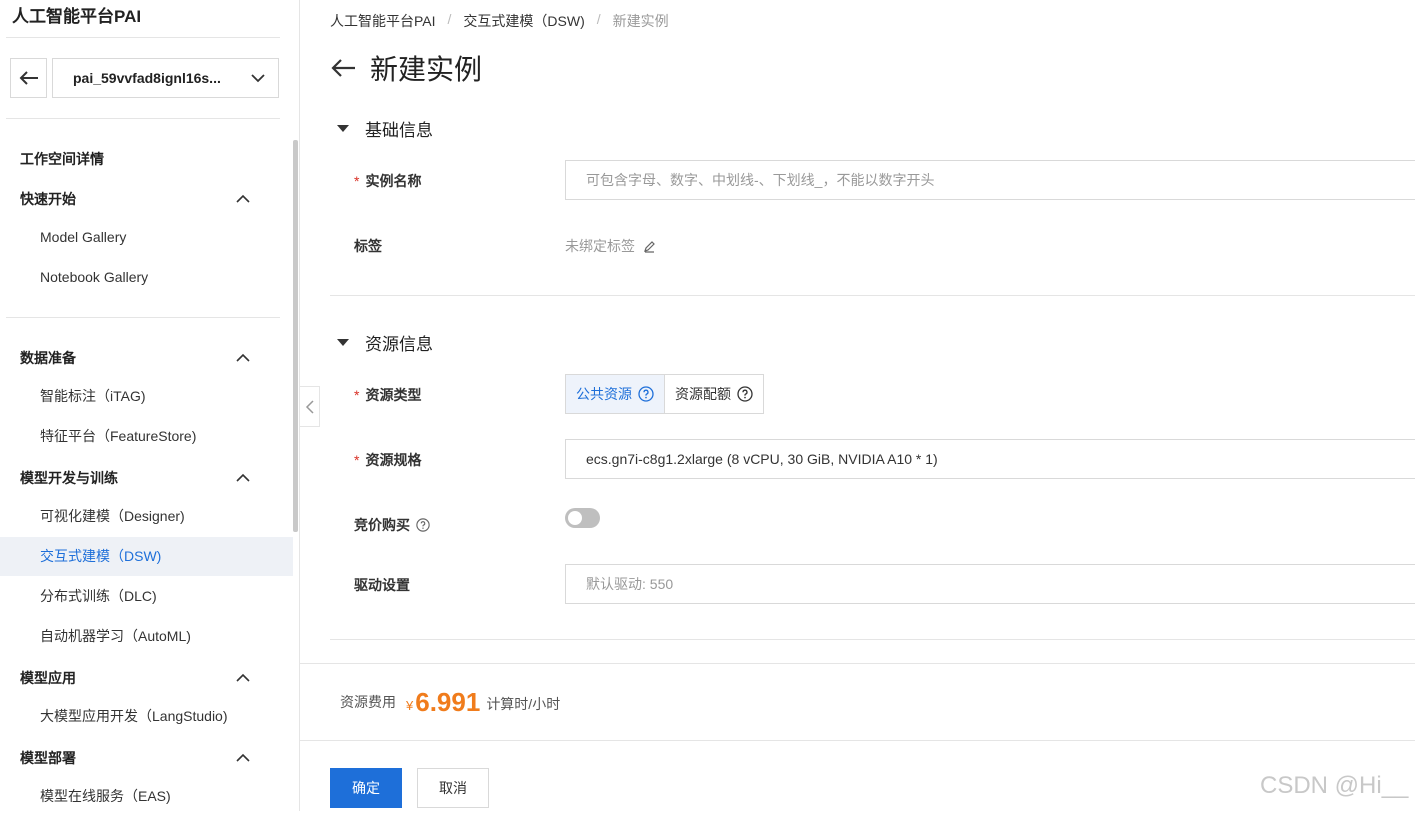 This screenshot has width=1415, height=816. What do you see at coordinates (382, 525) in the screenshot?
I see `label-text: 竞价购买` at bounding box center [382, 525].